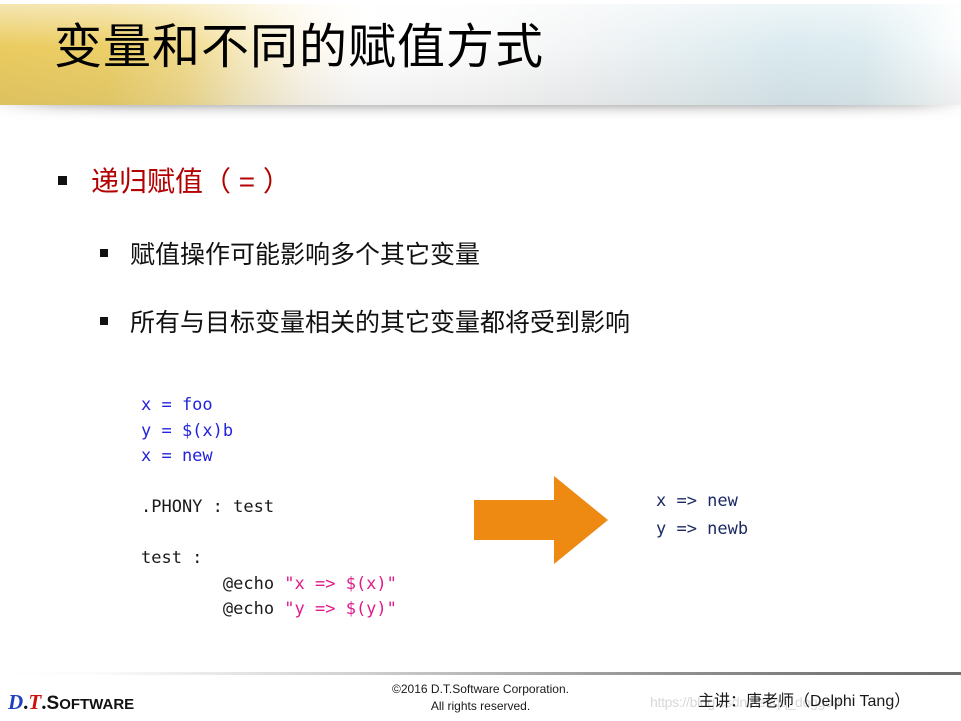 This screenshot has width=961, height=721. I want to click on output-line: x => new, so click(697, 501).